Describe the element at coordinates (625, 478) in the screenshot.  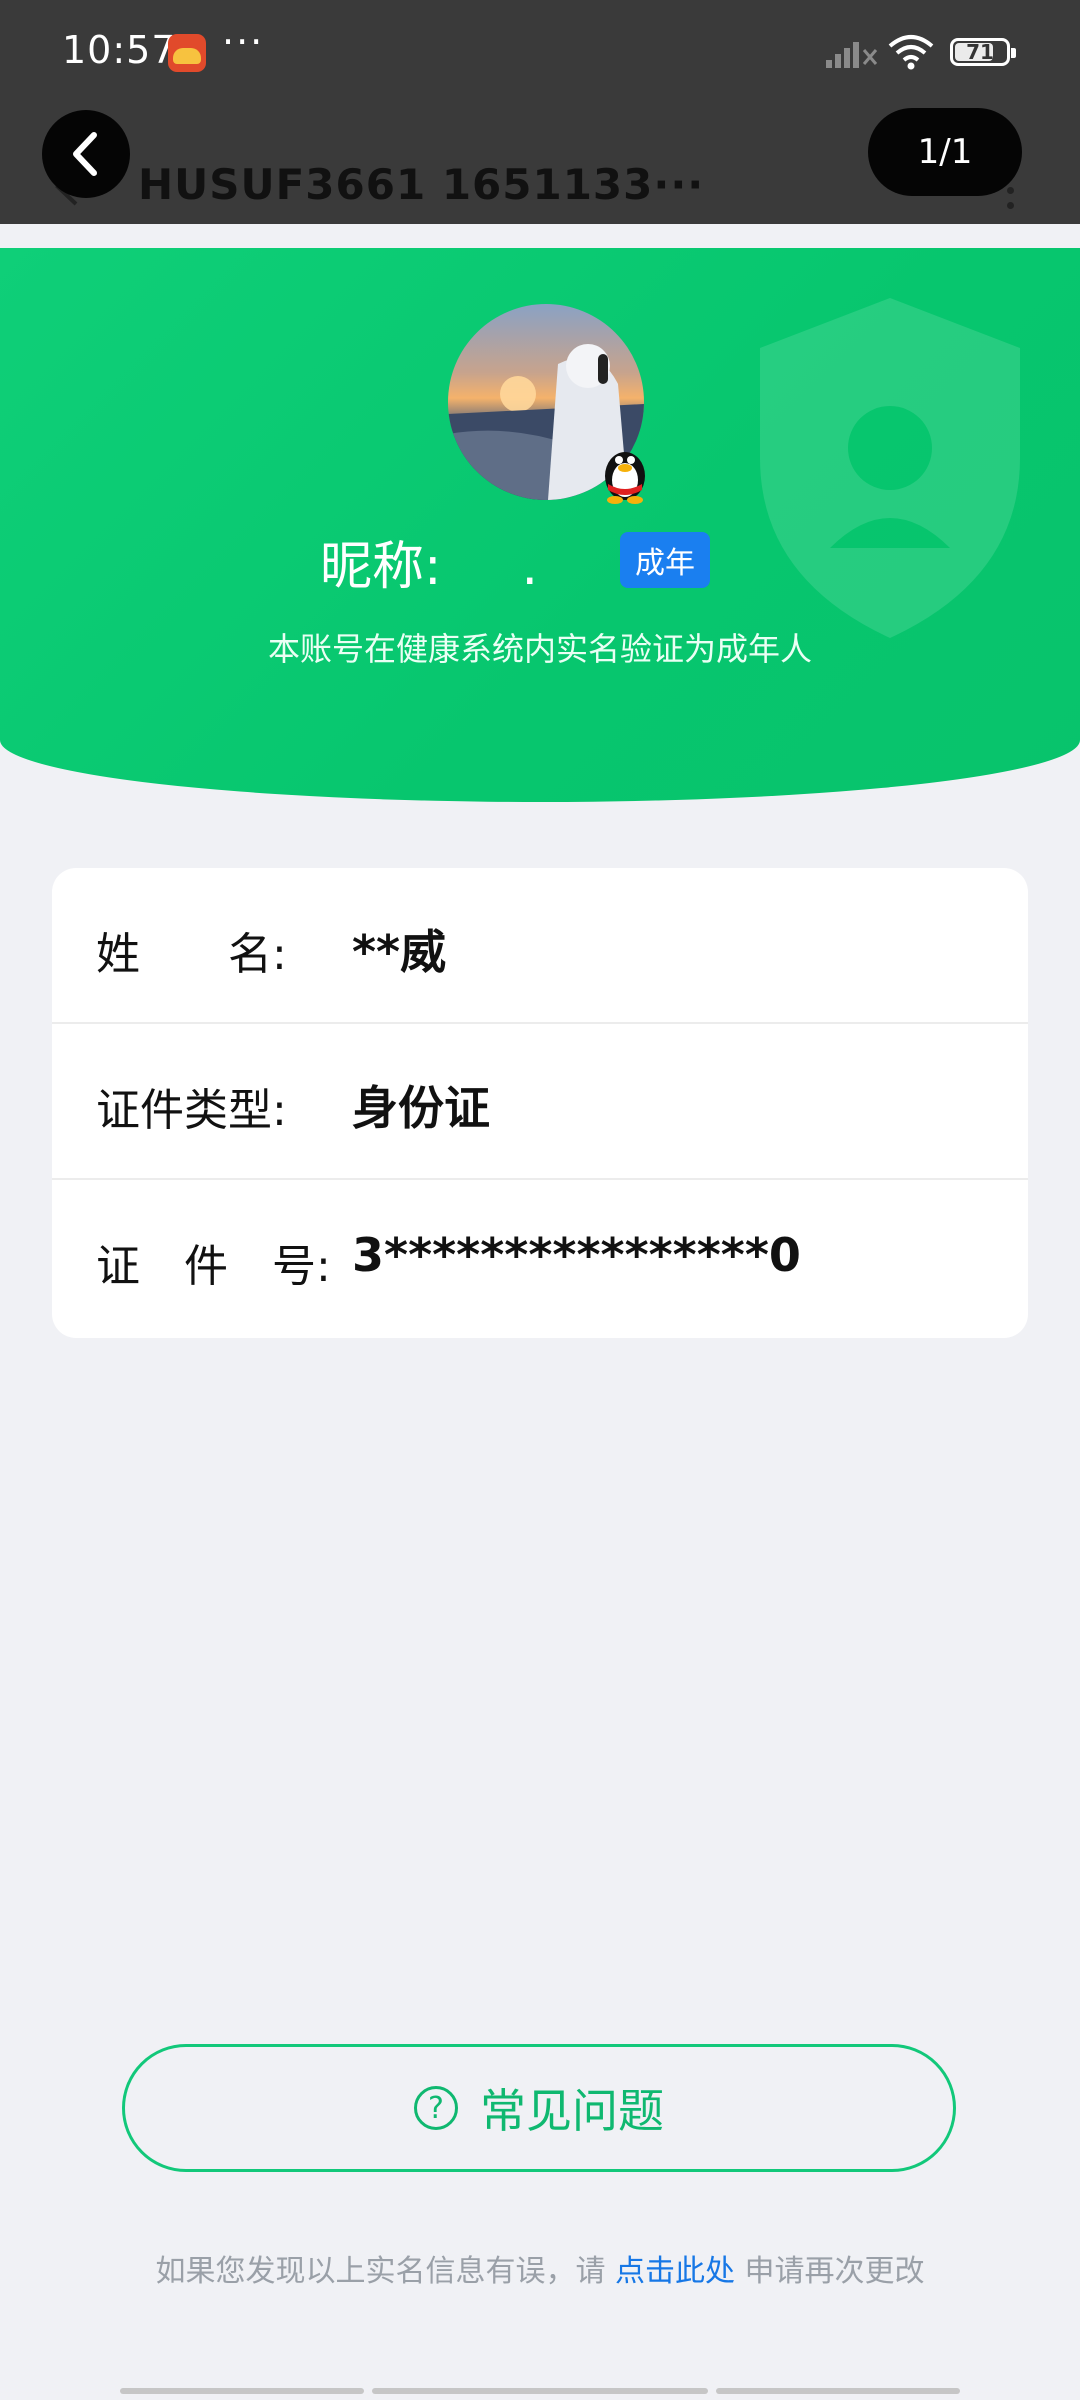
I see `qq-penguin-icon` at that location.